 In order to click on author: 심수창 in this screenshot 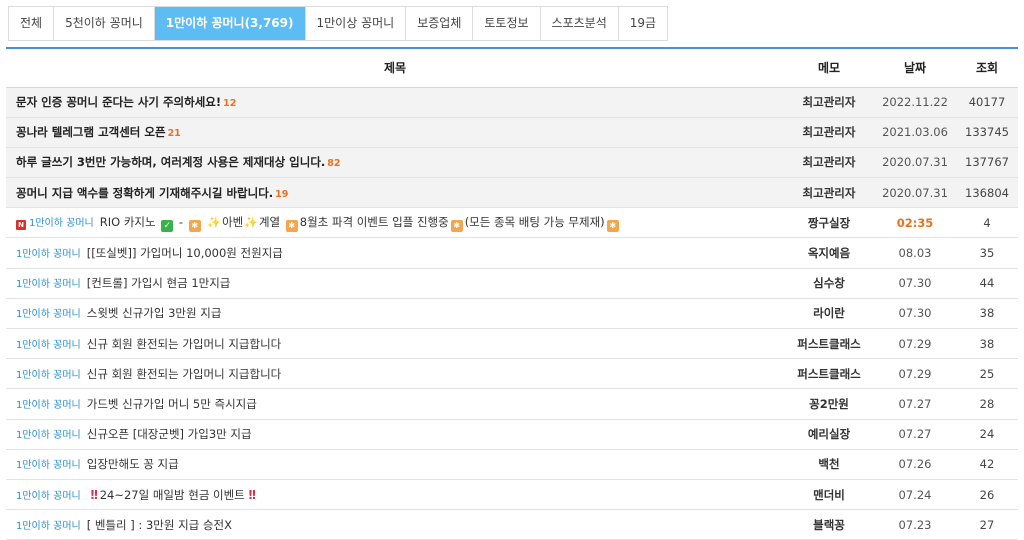, I will do `click(829, 283)`.